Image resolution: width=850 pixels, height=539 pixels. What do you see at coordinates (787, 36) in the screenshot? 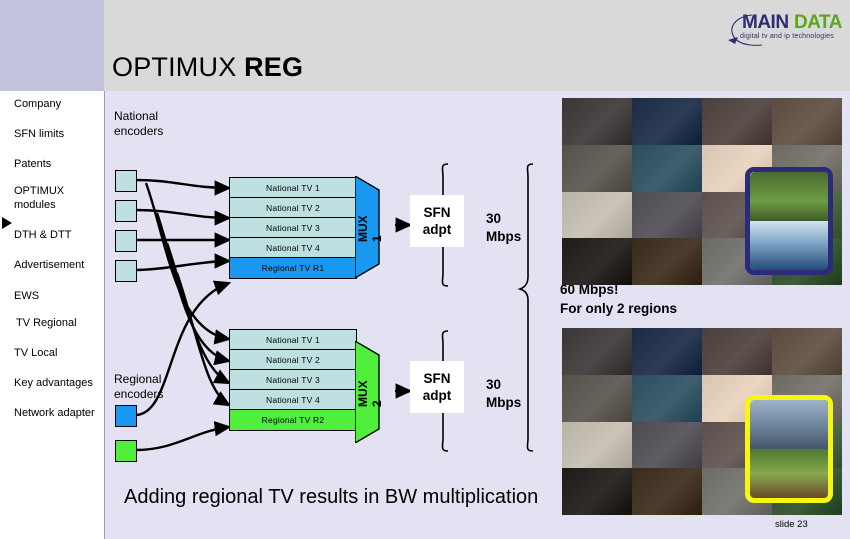
I see `logo-tagline: digital tv and ip technologies` at bounding box center [787, 36].